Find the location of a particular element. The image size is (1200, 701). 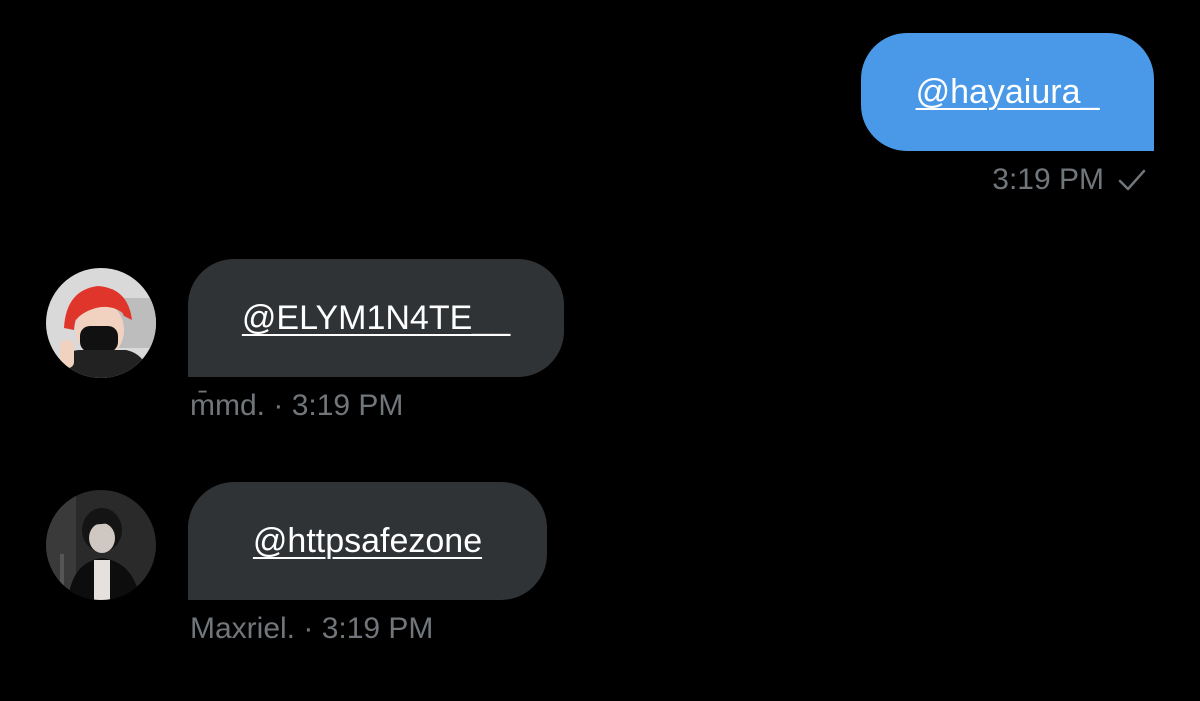

mention-link: @hayaiura_ is located at coordinates (1008, 92).